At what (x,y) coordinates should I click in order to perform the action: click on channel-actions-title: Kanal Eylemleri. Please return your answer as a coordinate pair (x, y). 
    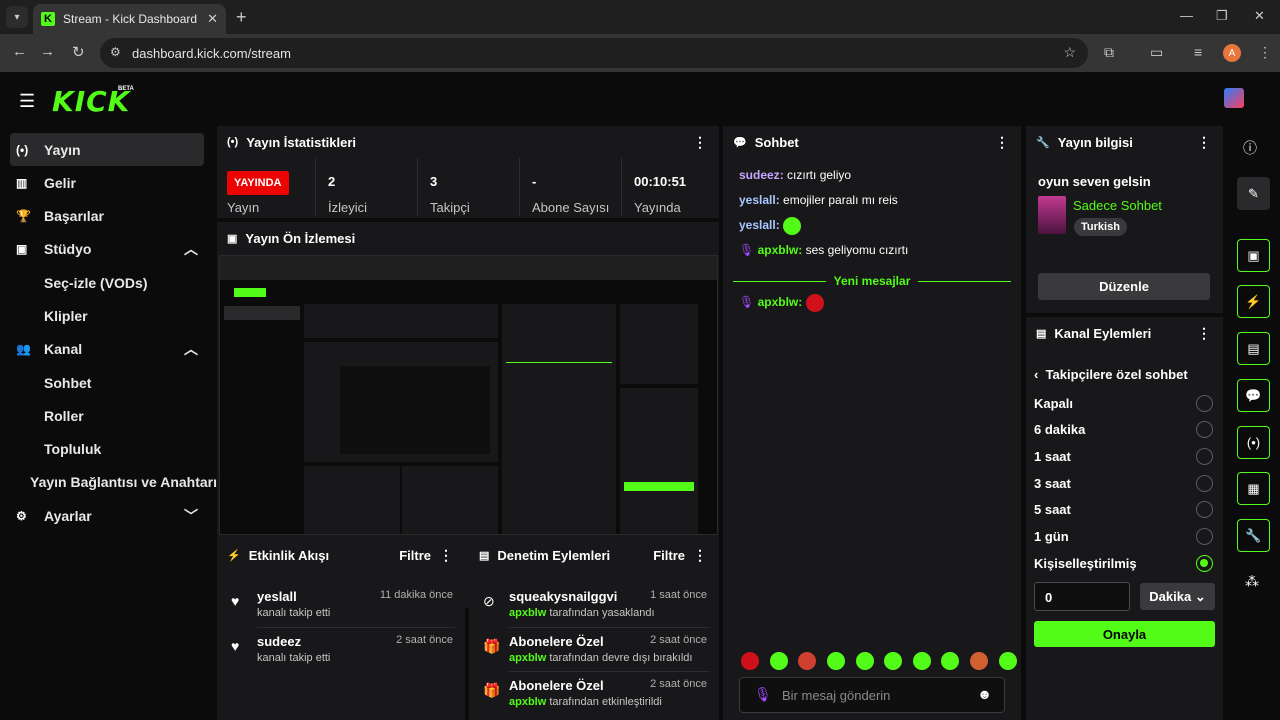
    Looking at the image, I should click on (1103, 333).